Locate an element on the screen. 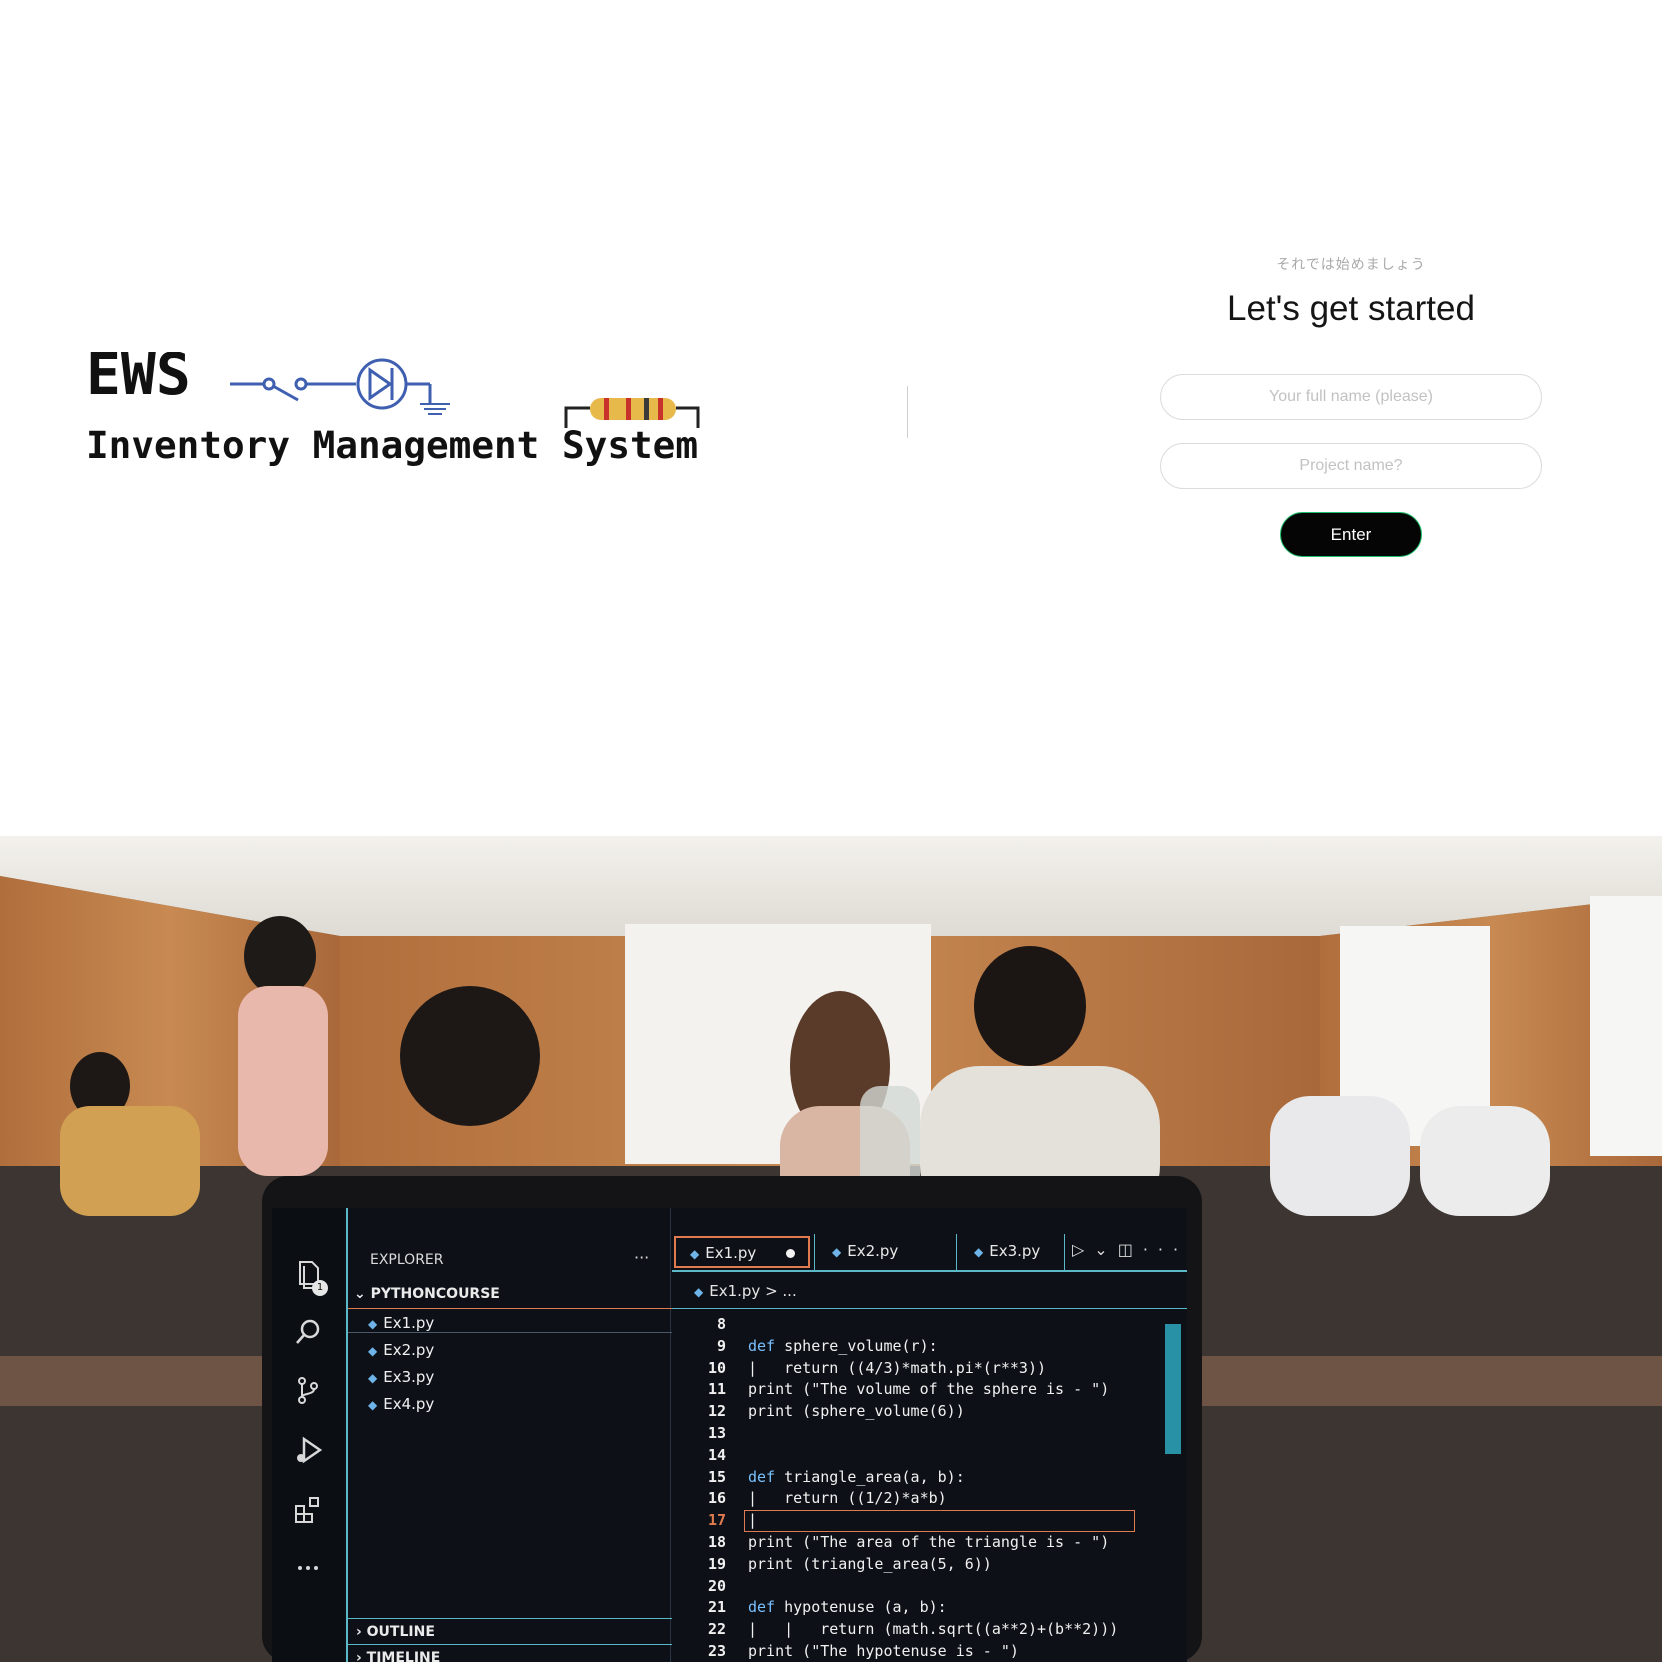 The width and height of the screenshot is (1662, 1662). circuit-diode-icon is located at coordinates (340, 386).